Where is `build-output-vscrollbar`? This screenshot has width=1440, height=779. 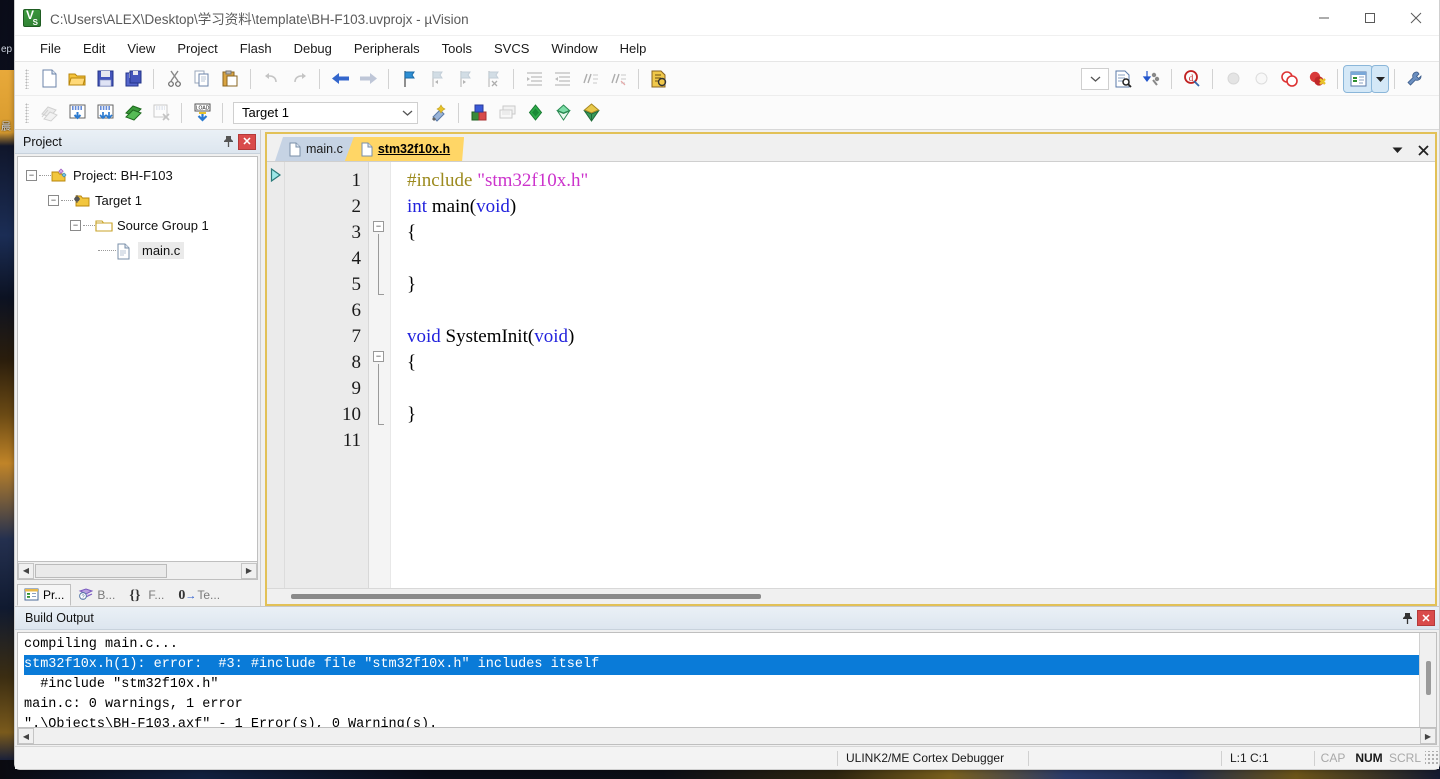
build-output-vscrollbar is located at coordinates (1427, 680).